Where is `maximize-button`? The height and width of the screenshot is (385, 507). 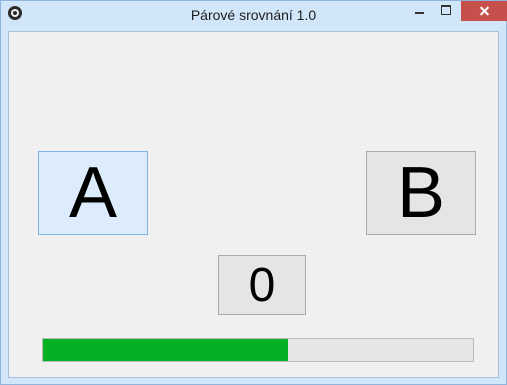
maximize-button is located at coordinates (445, 11).